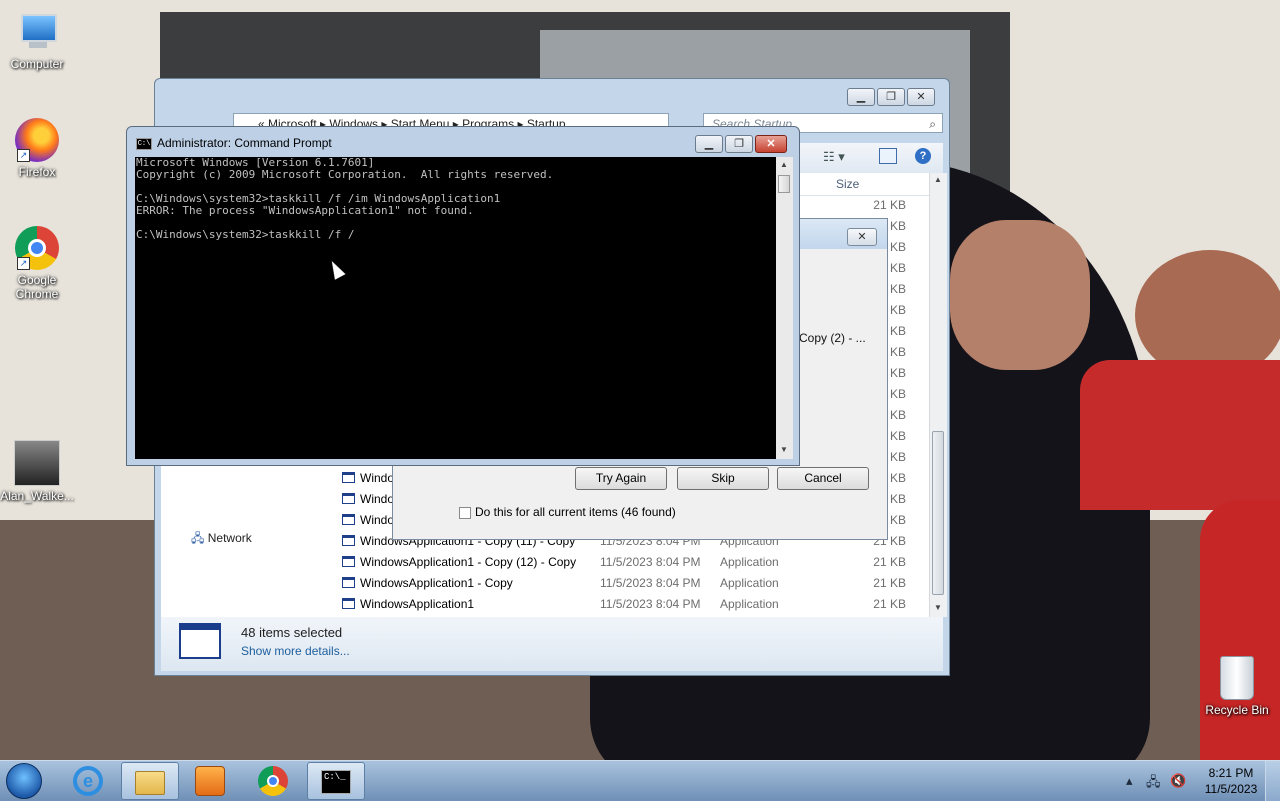 The height and width of the screenshot is (801, 1280). Describe the element at coordinates (37, 32) in the screenshot. I see `computer-icon` at that location.